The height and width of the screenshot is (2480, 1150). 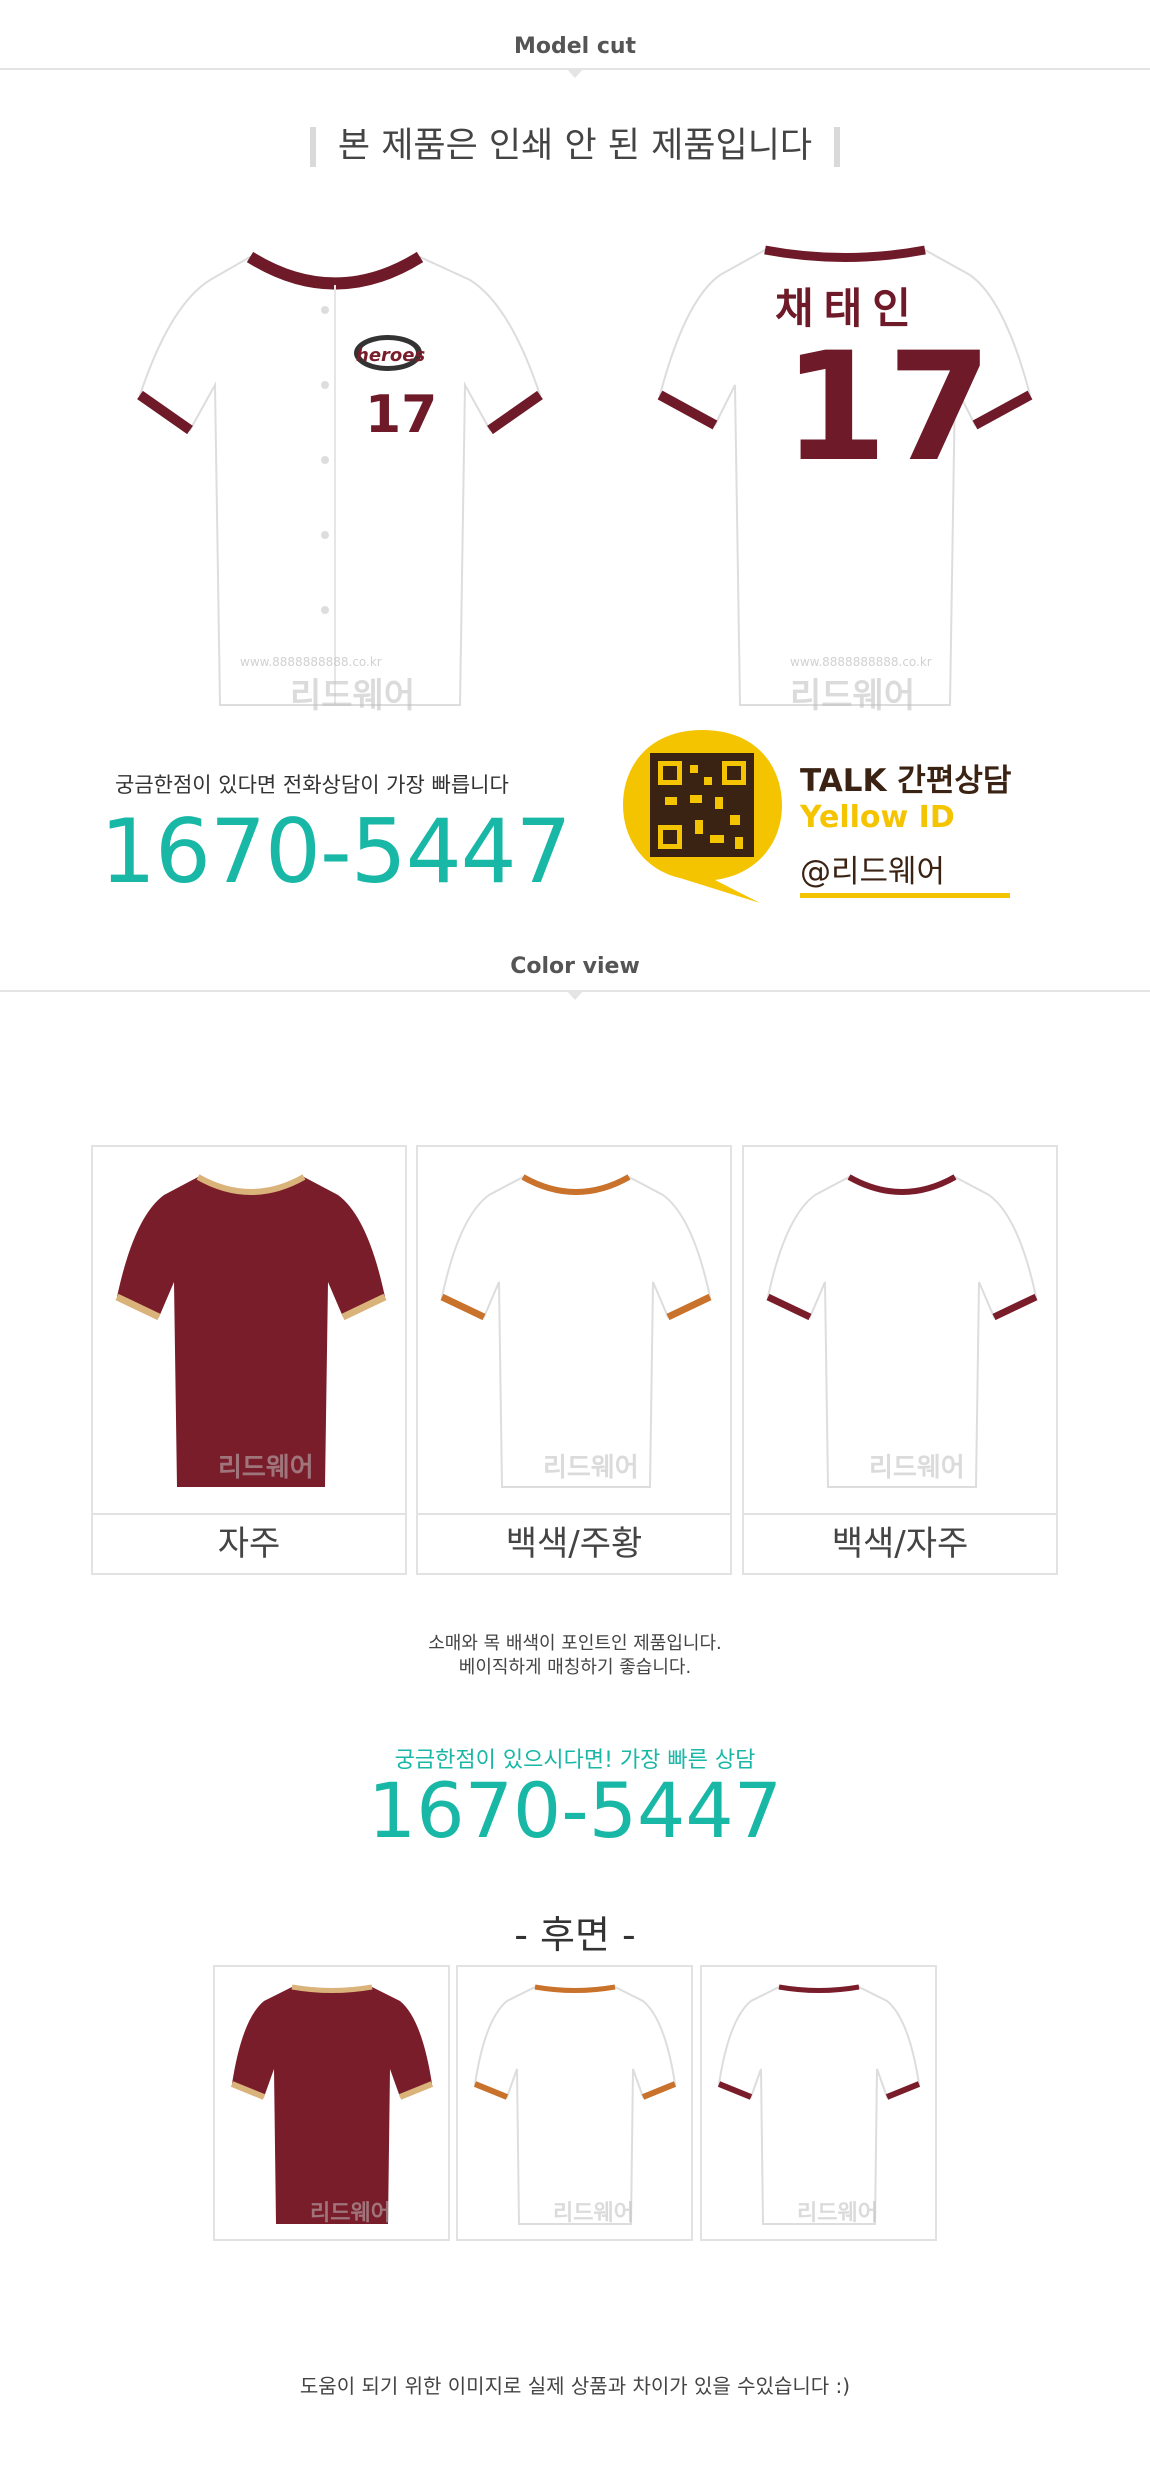 What do you see at coordinates (900, 1360) in the screenshot?
I see `color-option-3: 리드웨어 백색/자주` at bounding box center [900, 1360].